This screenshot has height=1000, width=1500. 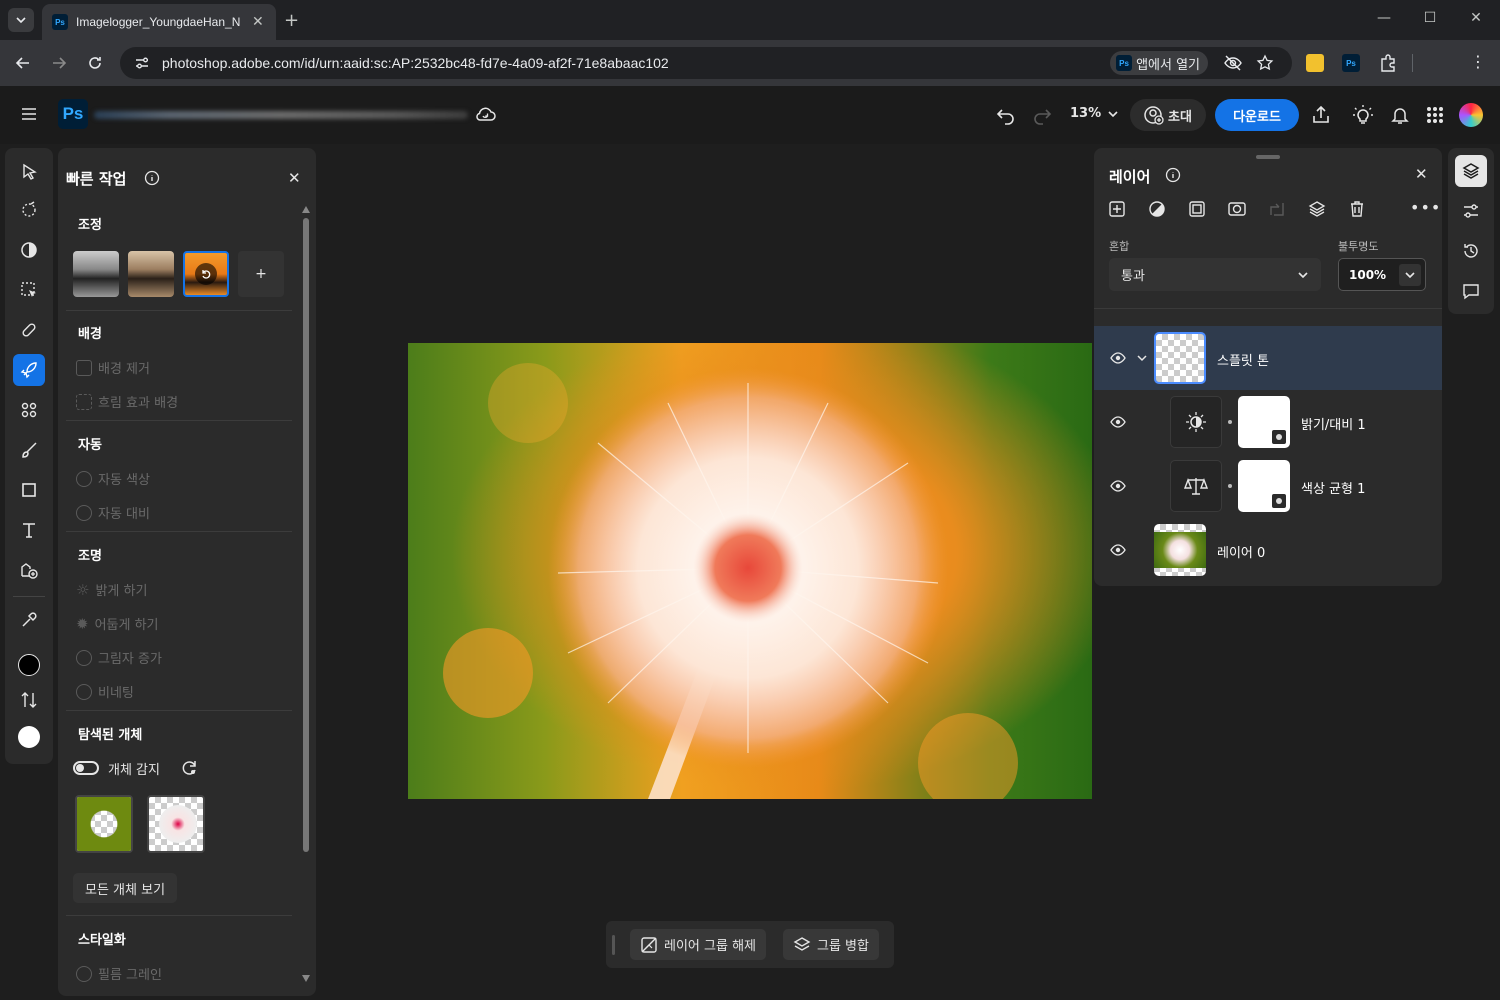 I want to click on crop-select-icon, so click(x=29, y=290).